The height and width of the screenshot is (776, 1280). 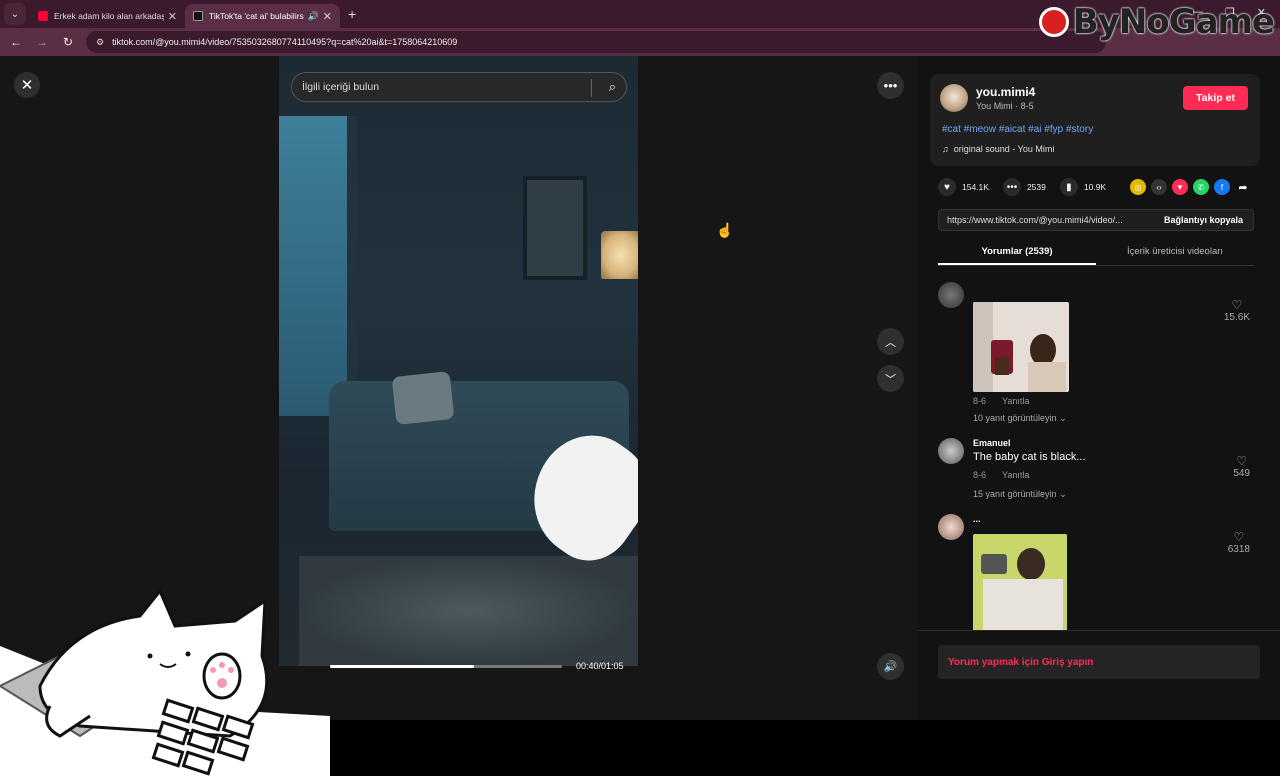 I want to click on chevron-down-icon: ﹀, so click(x=890, y=379).